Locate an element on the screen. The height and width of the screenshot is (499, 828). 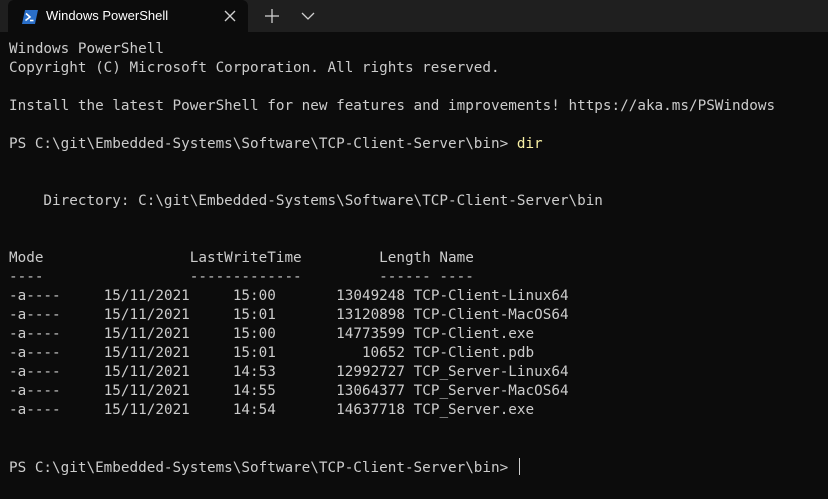
title-bar: Windows PowerShell is located at coordinates (414, 16).